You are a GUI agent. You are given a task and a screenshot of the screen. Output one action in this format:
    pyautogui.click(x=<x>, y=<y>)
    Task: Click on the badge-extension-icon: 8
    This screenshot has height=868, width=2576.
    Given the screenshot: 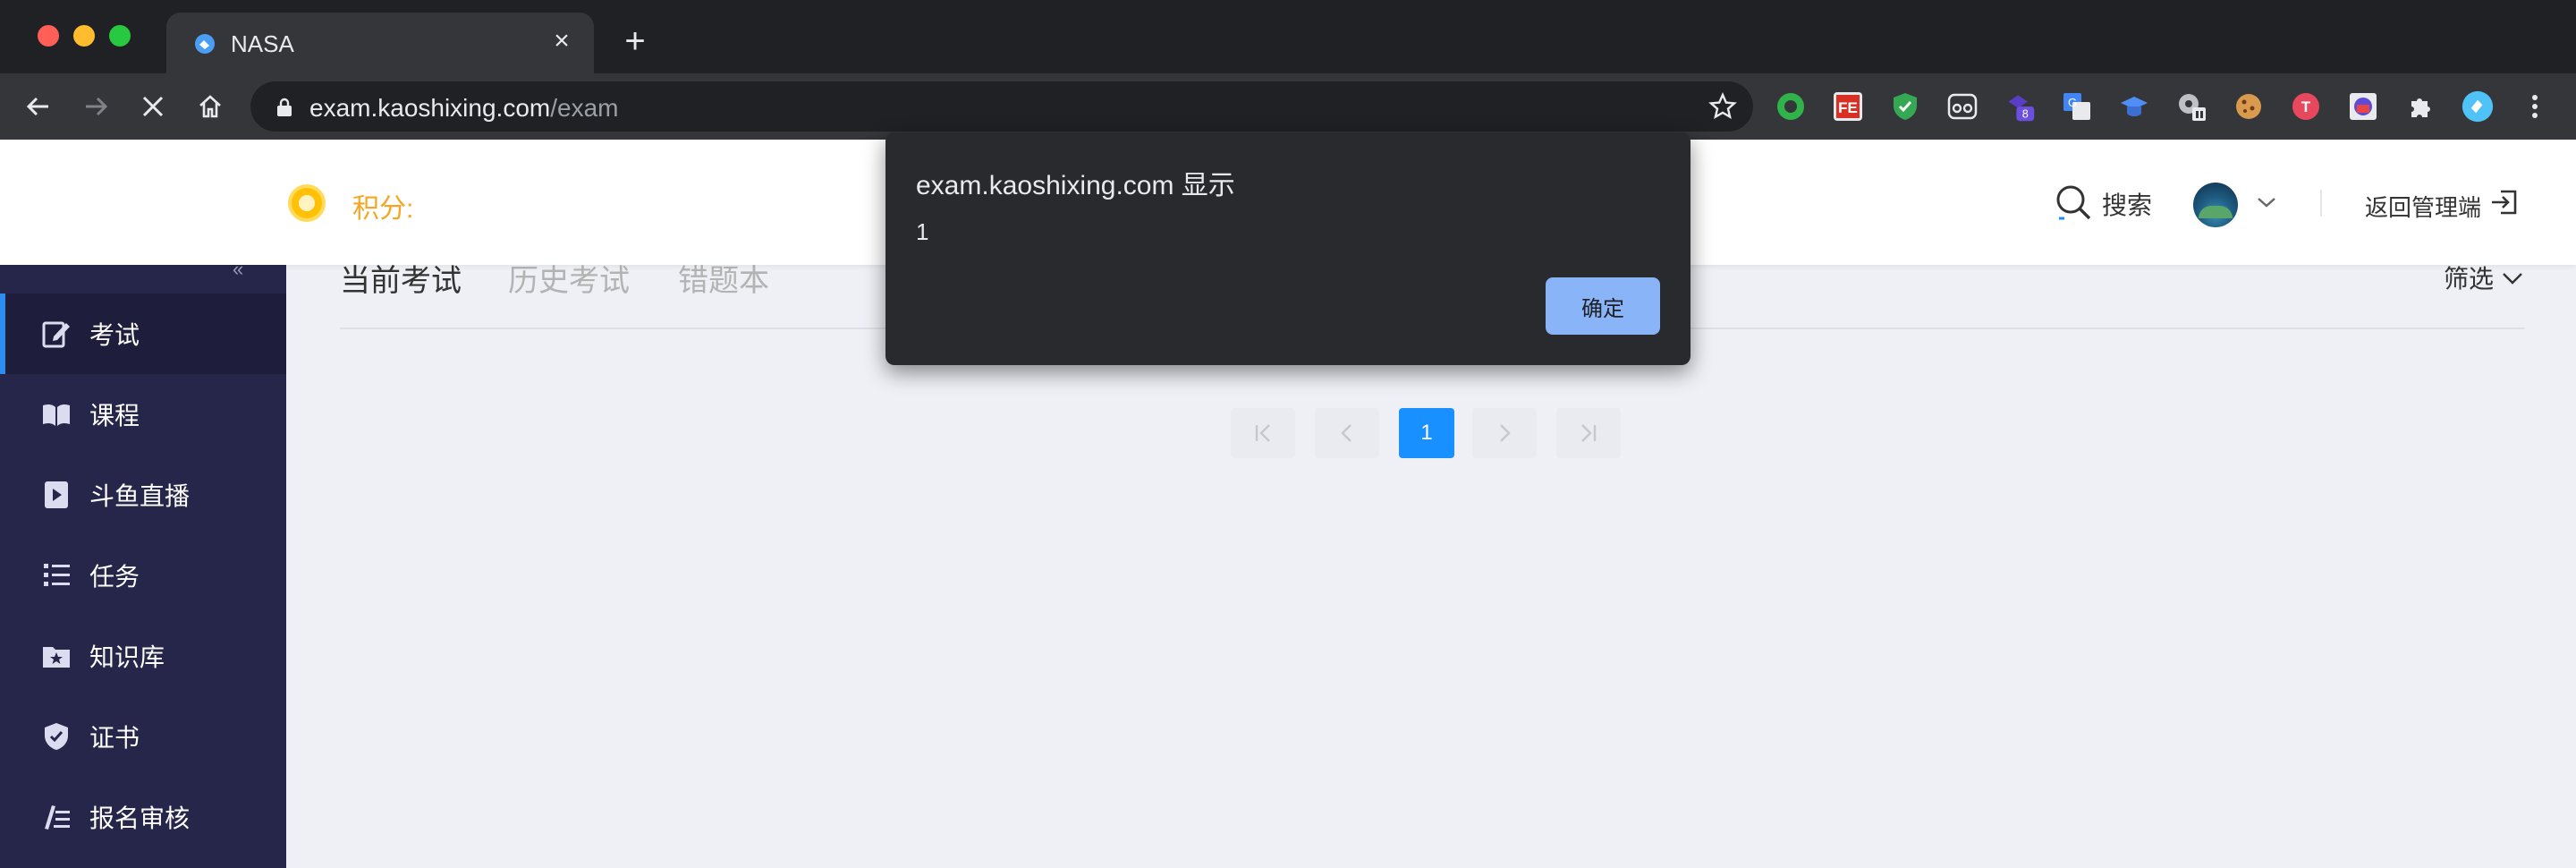 What is the action you would take?
    pyautogui.click(x=2020, y=106)
    